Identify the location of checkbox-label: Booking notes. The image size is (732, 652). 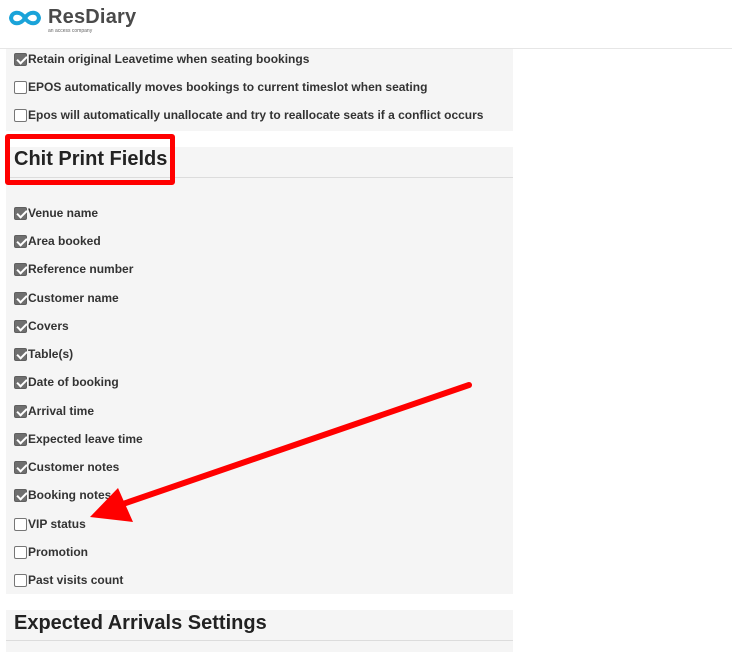
(70, 495).